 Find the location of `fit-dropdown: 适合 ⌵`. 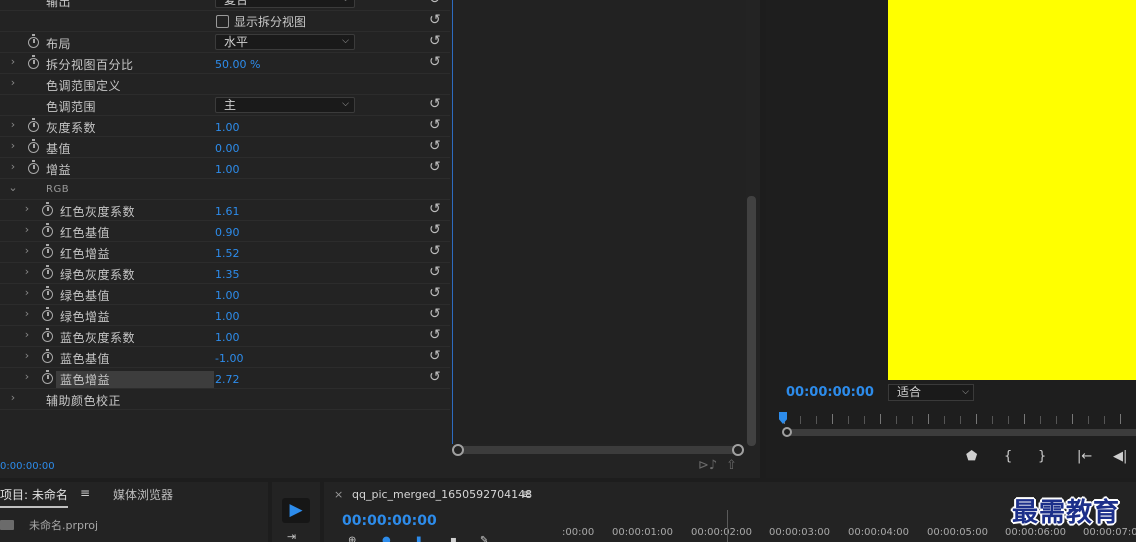

fit-dropdown: 适合 ⌵ is located at coordinates (931, 392).